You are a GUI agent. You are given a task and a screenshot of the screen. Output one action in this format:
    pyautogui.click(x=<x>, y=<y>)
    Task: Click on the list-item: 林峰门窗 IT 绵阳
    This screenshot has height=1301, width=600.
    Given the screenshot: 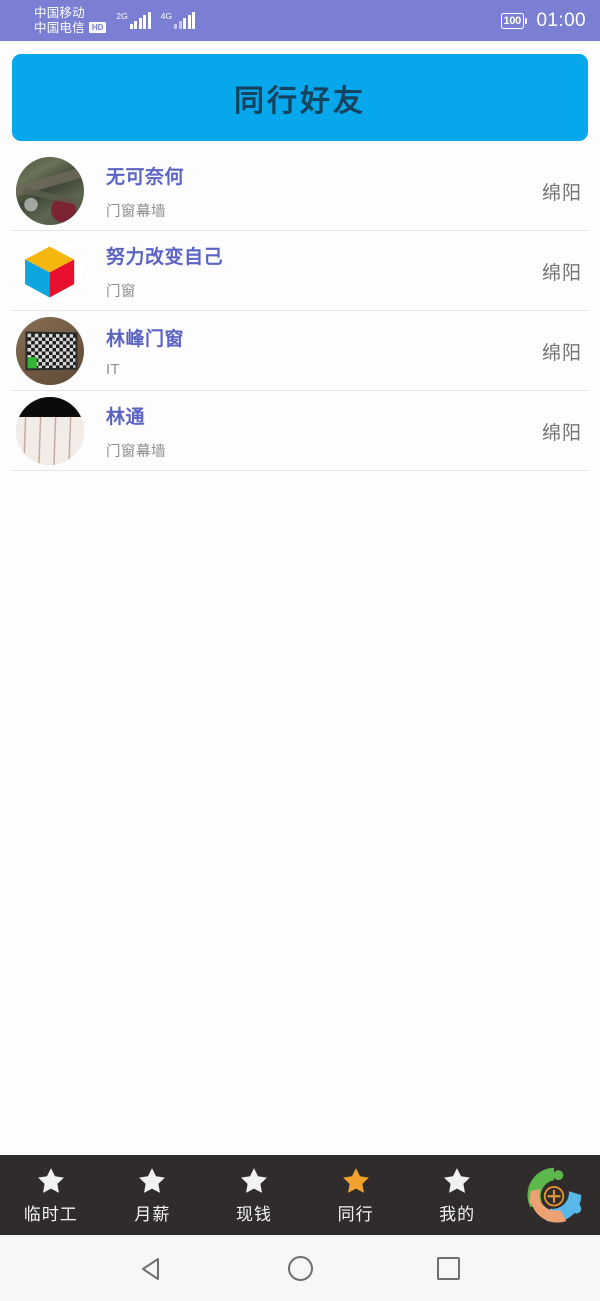 What is the action you would take?
    pyautogui.click(x=300, y=351)
    